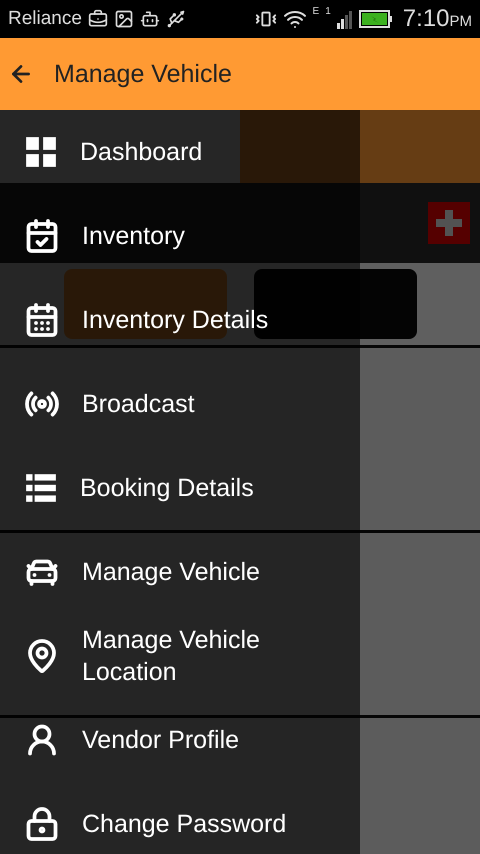 This screenshot has height=854, width=480. I want to click on menu-item: Manage Vehicle, so click(202, 572).